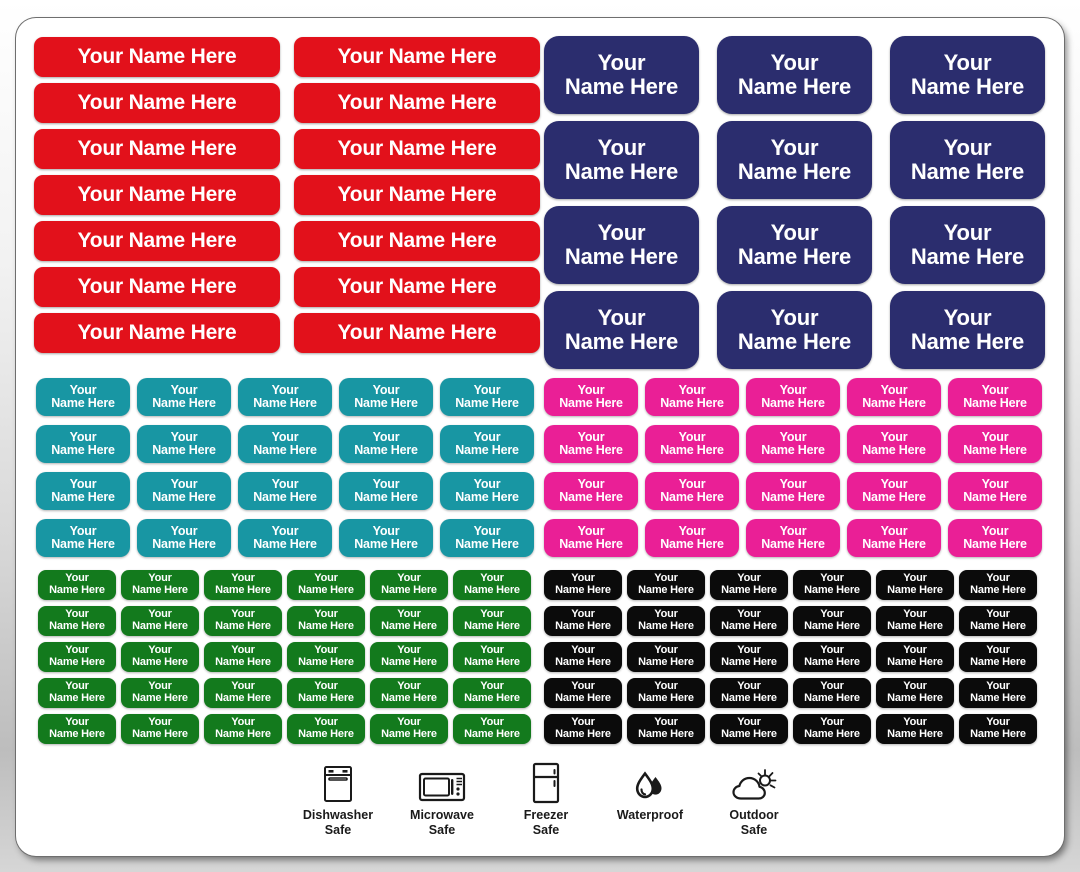 The width and height of the screenshot is (1080, 872). I want to click on name-label-navy: Your Name Here, so click(967, 160).